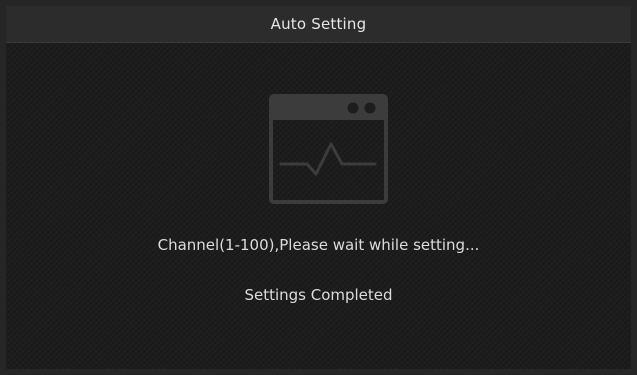 The width and height of the screenshot is (637, 375). I want to click on monitor-waveform-icon, so click(328, 149).